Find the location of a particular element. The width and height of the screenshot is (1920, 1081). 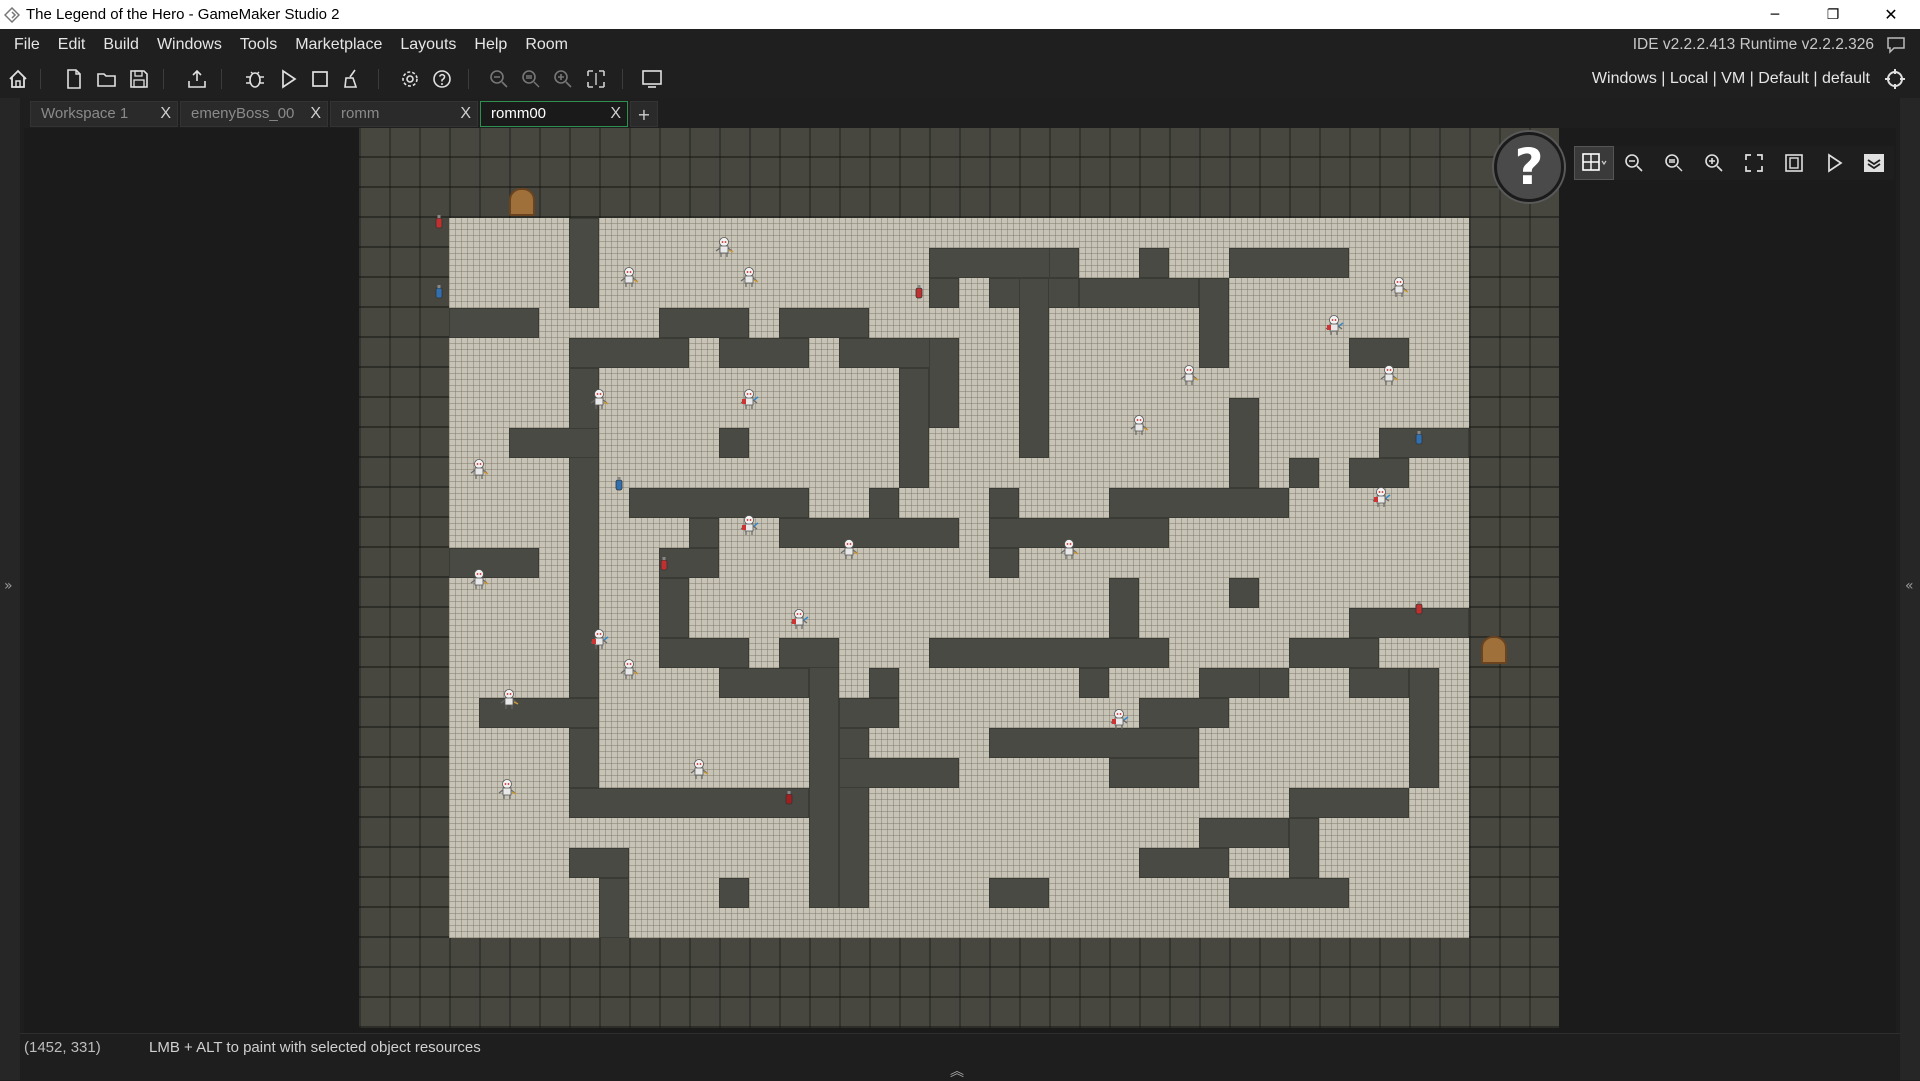

cursor-coordinates: (1452, 331) is located at coordinates (62, 1047).